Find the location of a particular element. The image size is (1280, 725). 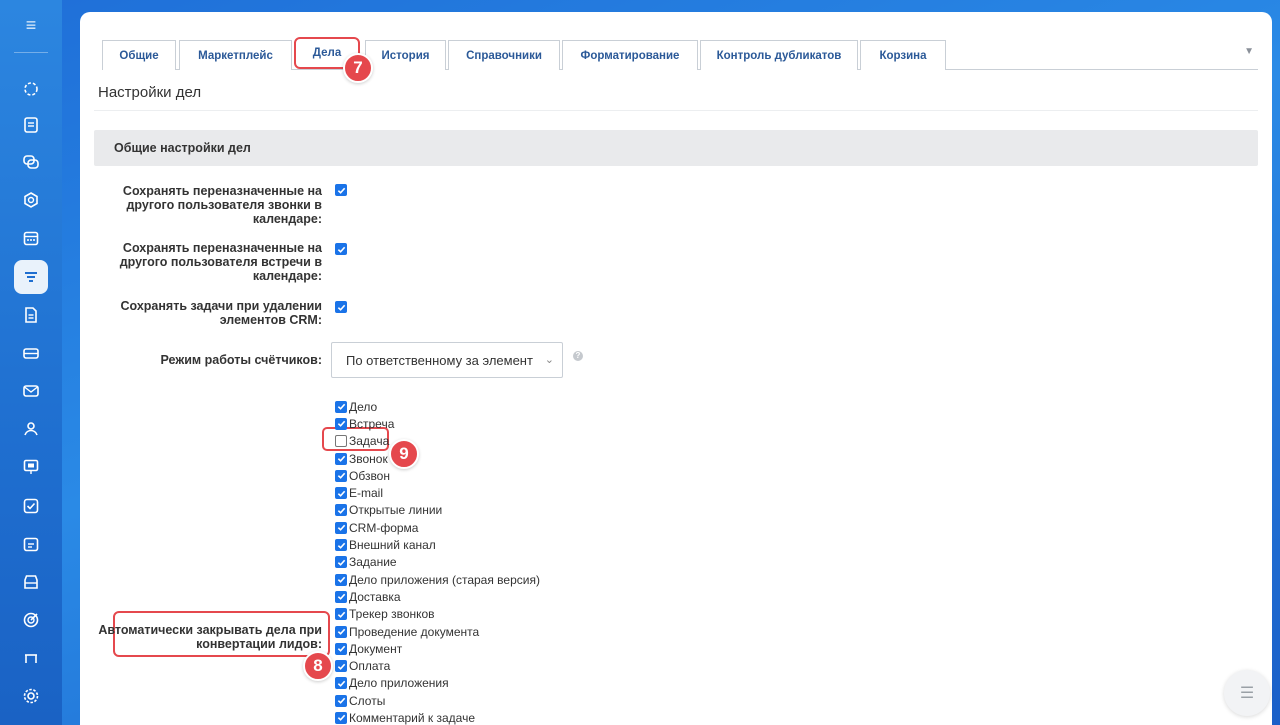

target-icon is located at coordinates (31, 620).